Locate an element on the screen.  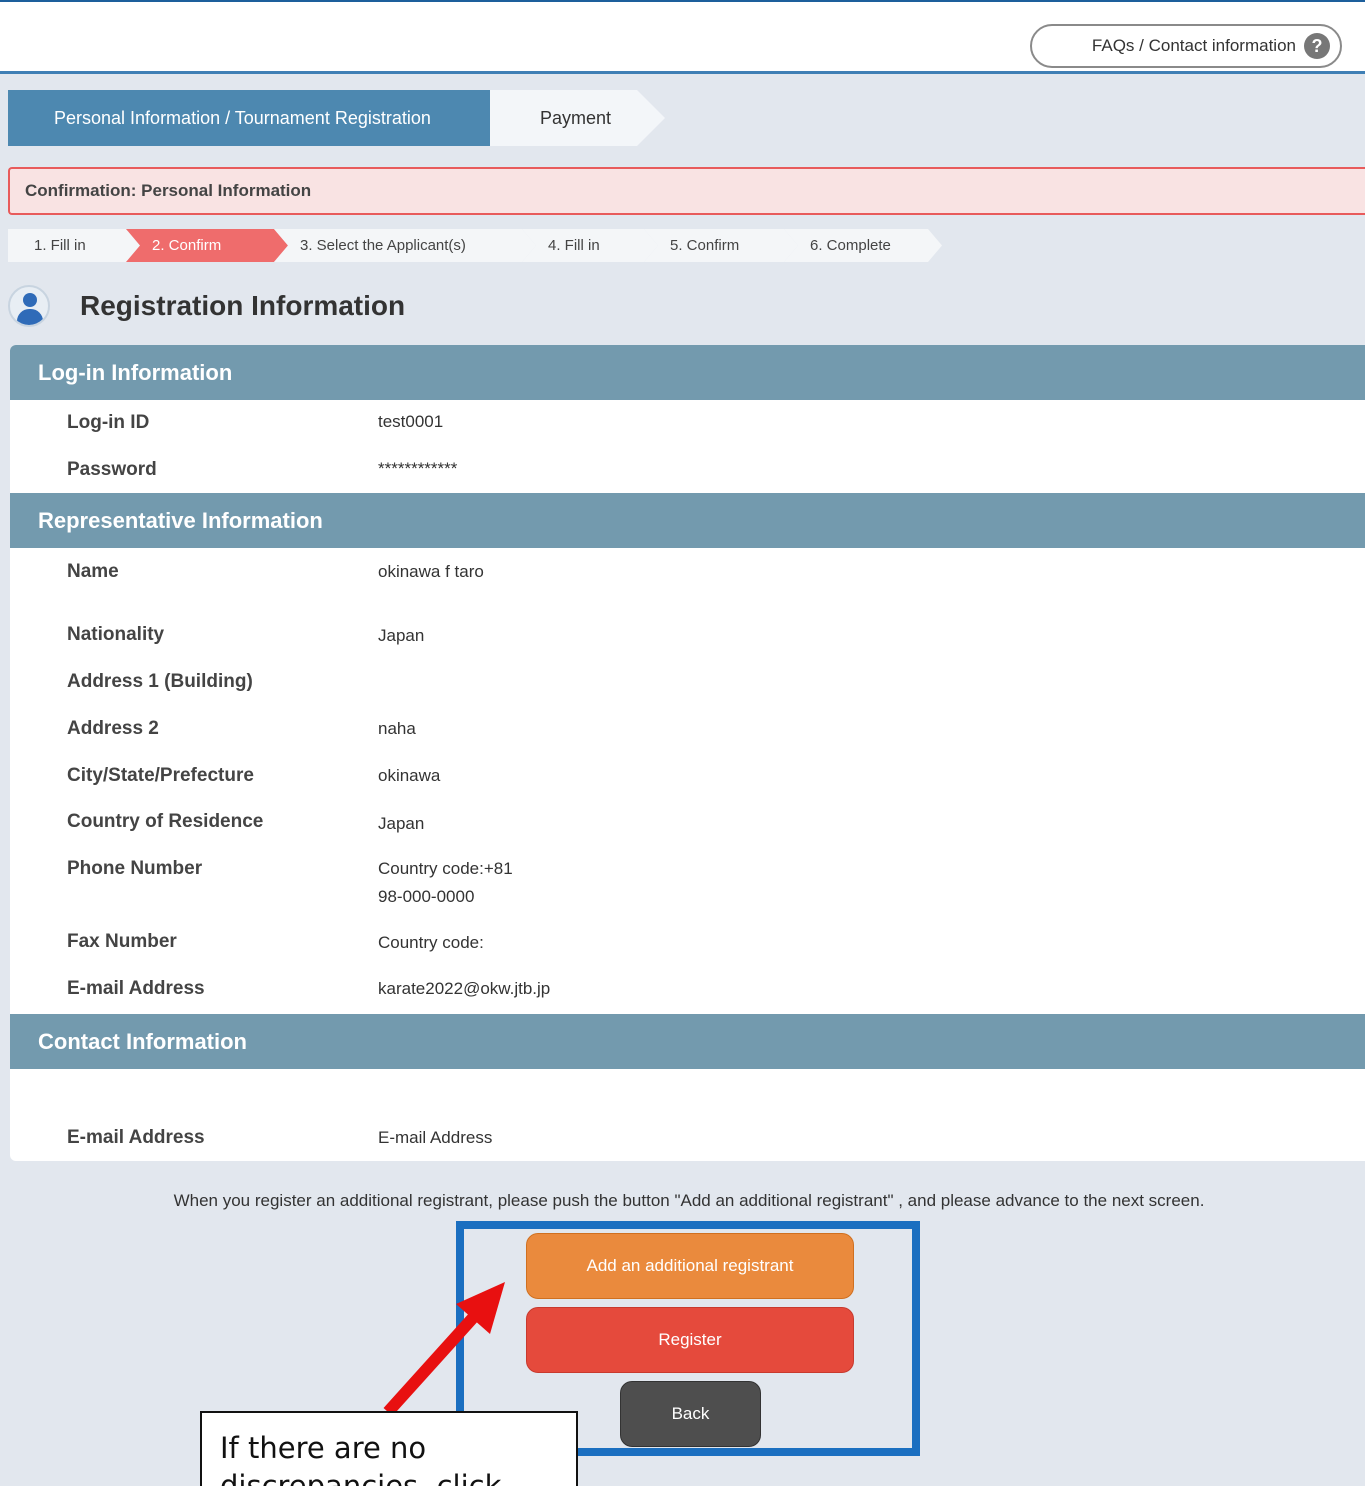
field-value-password: ************ is located at coordinates (418, 468).